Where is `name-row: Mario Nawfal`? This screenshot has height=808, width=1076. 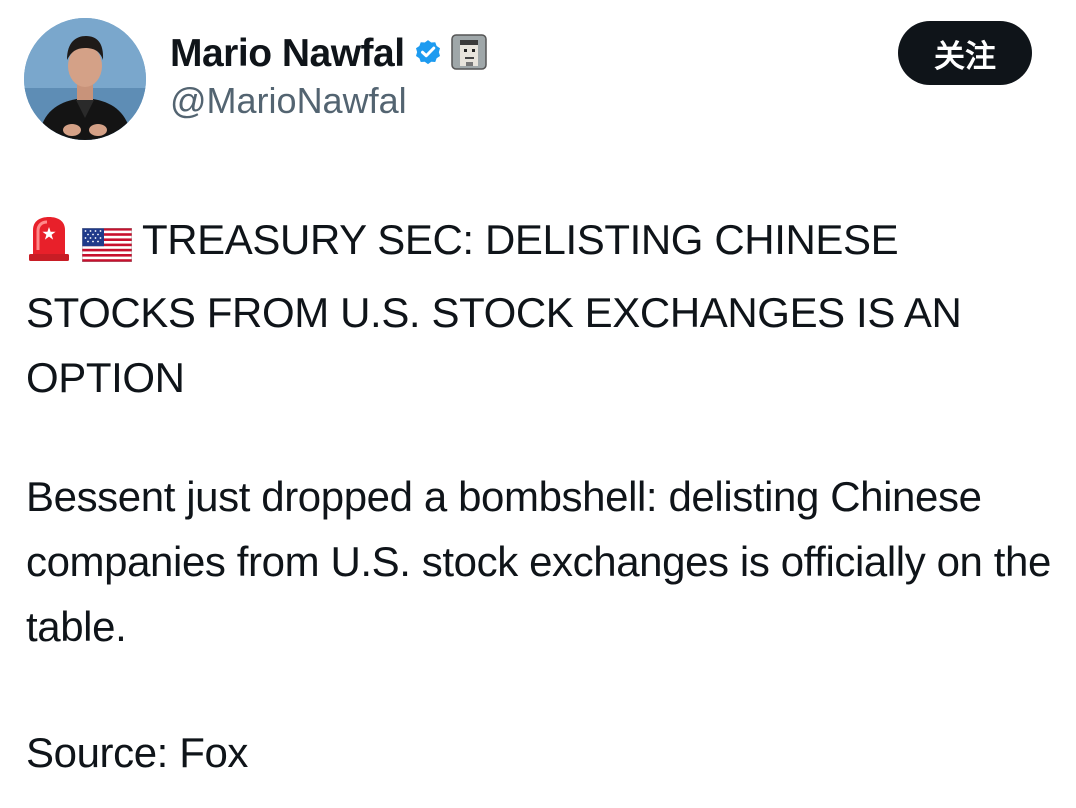
name-row: Mario Nawfal is located at coordinates (328, 54).